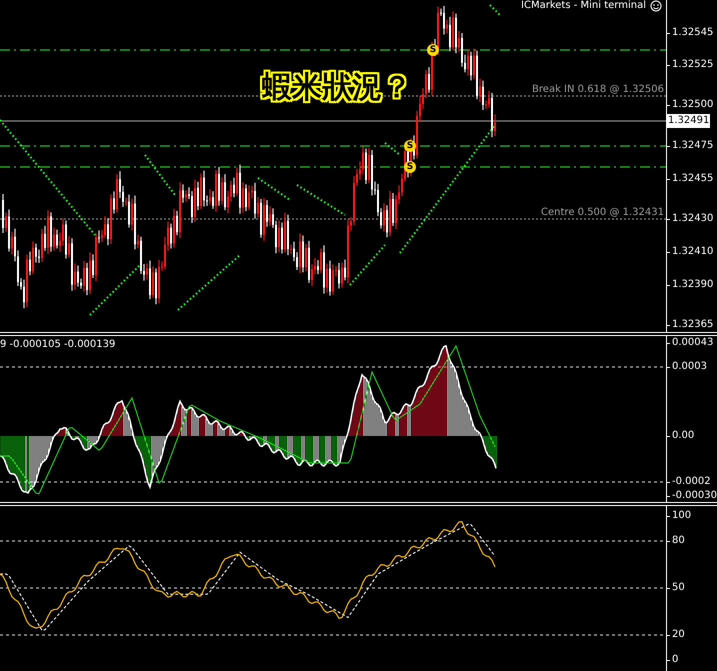 The height and width of the screenshot is (671, 717). I want to click on axis-label: 1.32525, so click(692, 65).